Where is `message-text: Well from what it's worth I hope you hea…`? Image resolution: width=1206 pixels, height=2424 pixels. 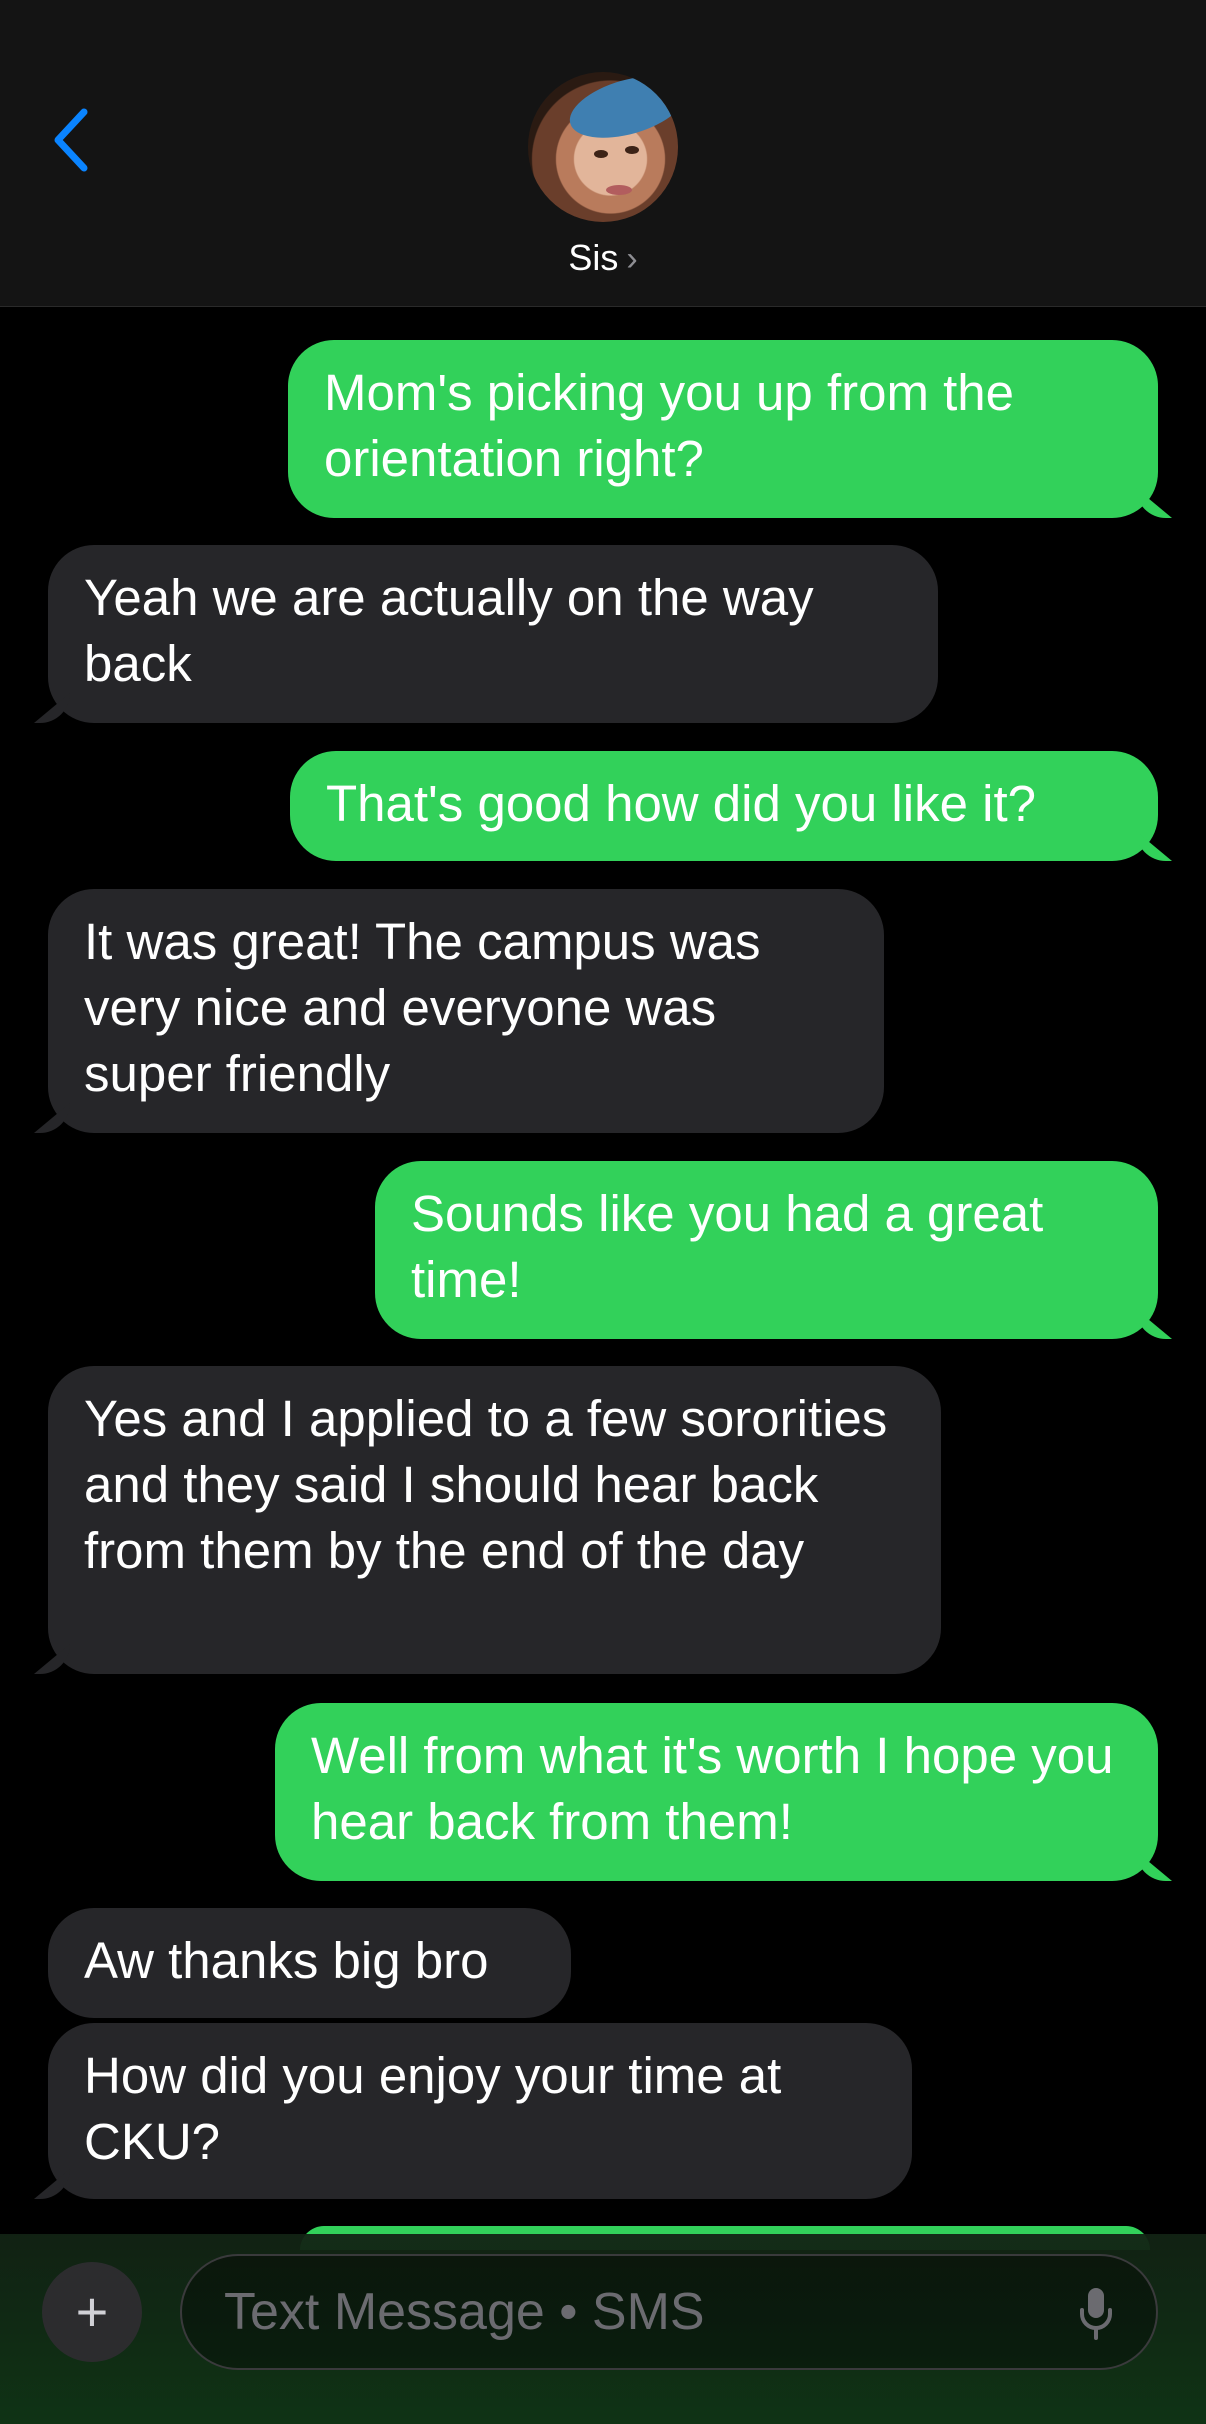 message-text: Well from what it's worth I hope you hea… is located at coordinates (712, 1788).